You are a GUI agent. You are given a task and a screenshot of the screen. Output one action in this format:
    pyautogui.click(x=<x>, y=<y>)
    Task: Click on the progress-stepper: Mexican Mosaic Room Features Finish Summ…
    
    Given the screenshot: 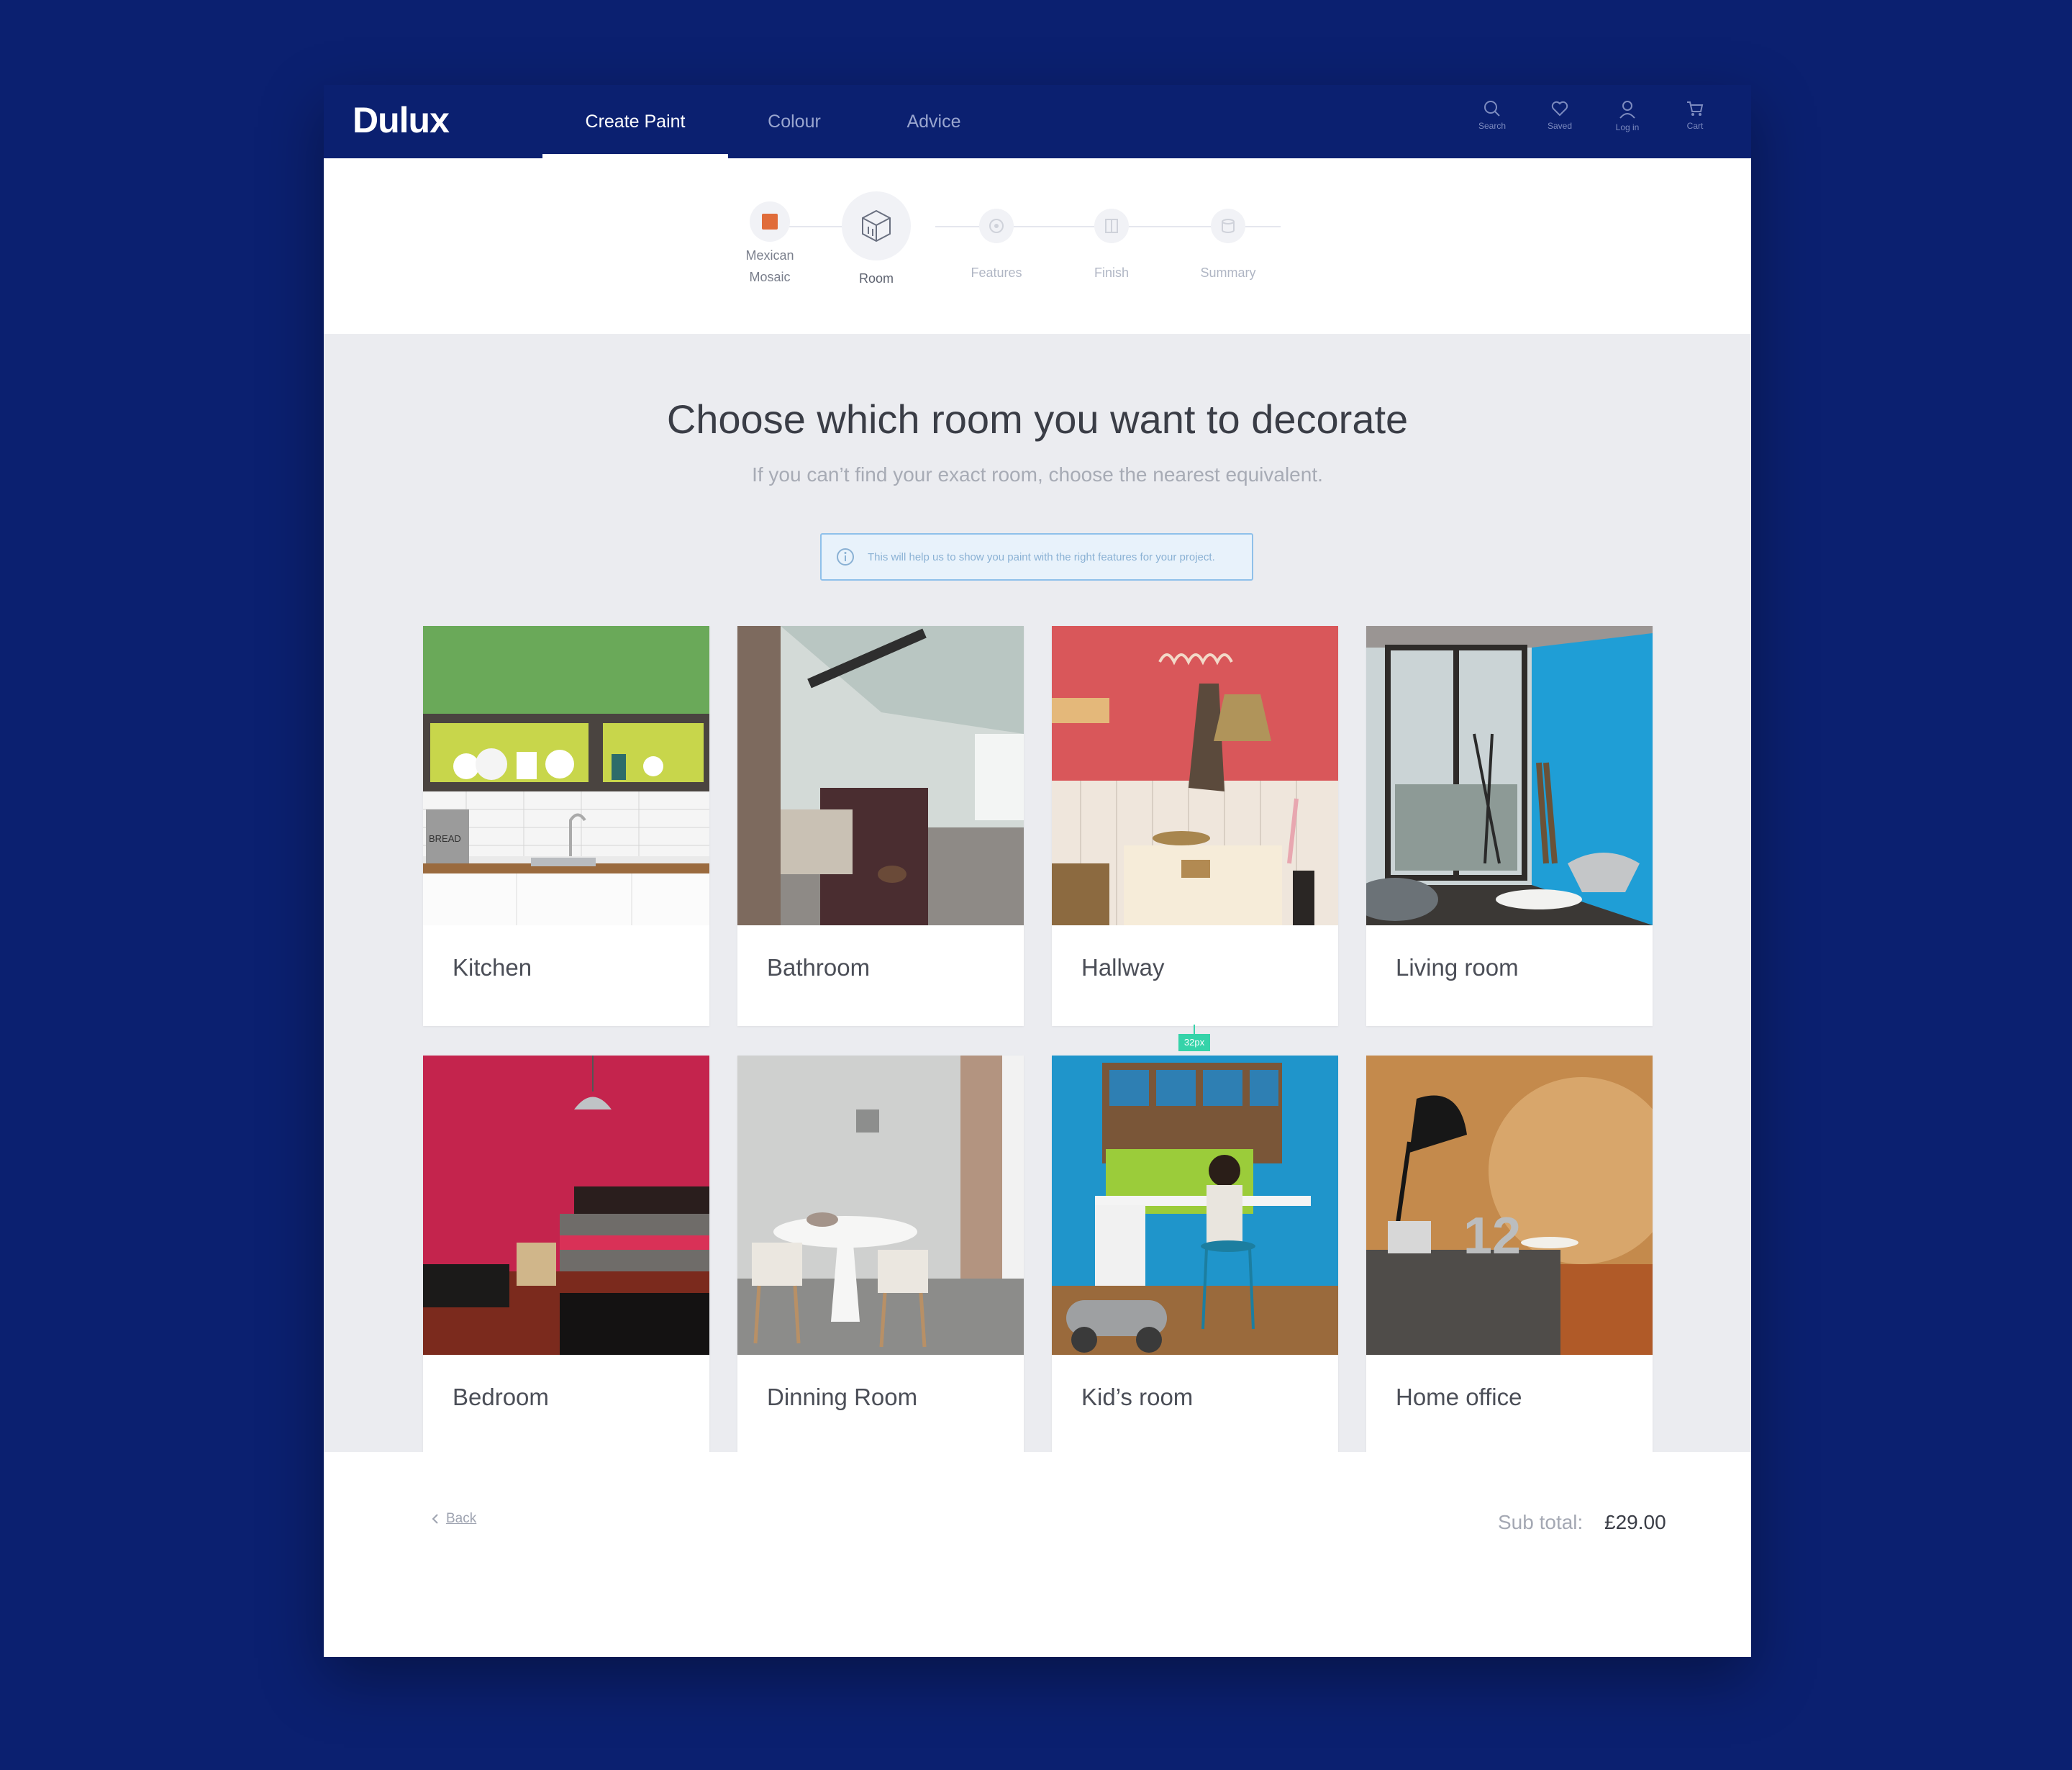 What is the action you would take?
    pyautogui.click(x=1037, y=246)
    